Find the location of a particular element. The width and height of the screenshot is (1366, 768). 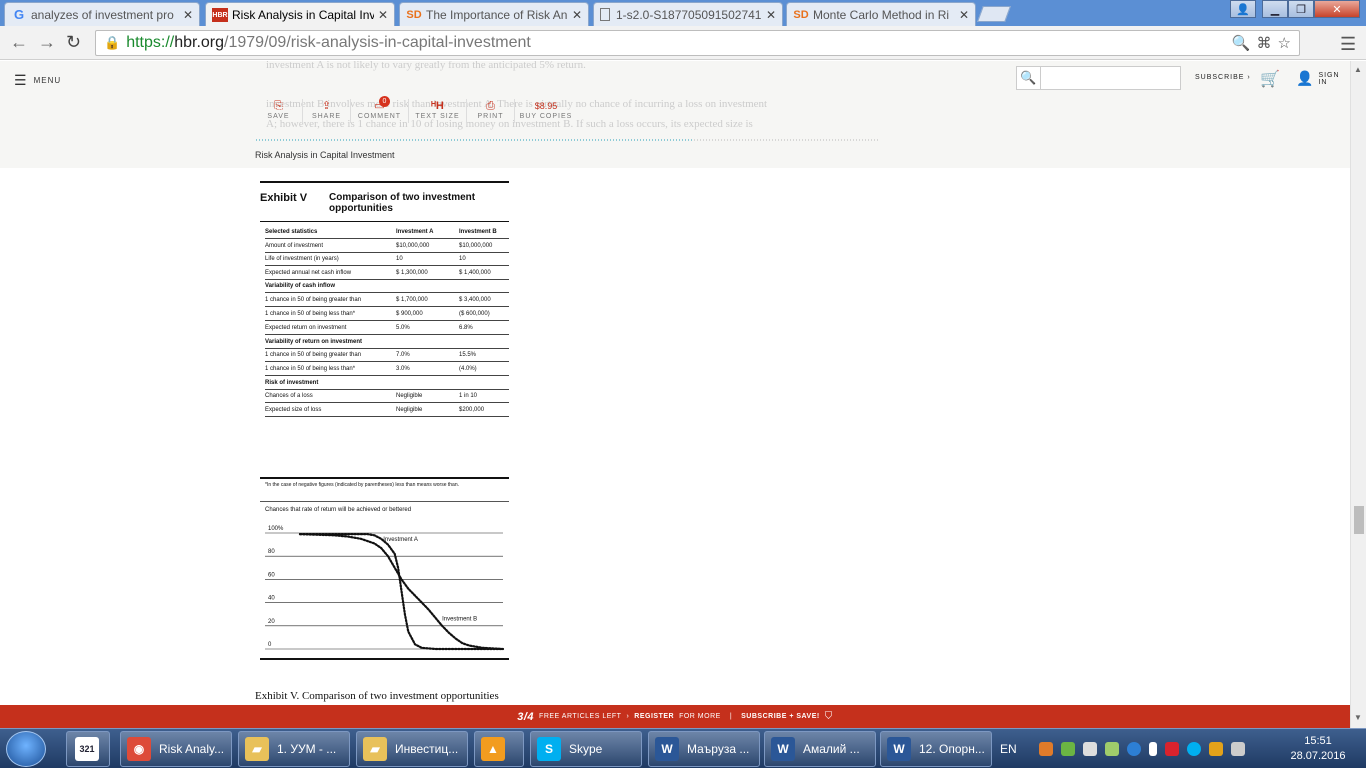

text-size-button: ᴴH TEXT SIZE is located at coordinates (438, 111).